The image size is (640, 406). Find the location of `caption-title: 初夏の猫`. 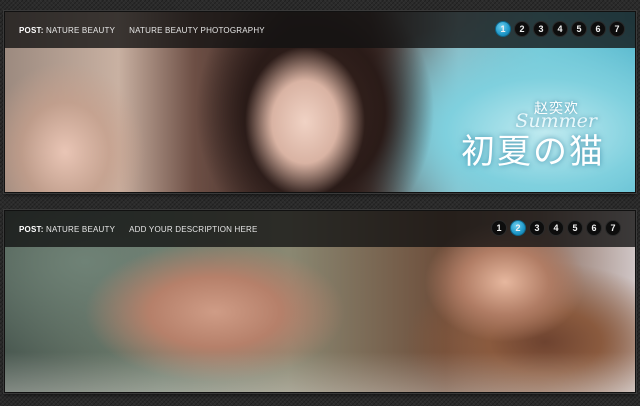

caption-title: 初夏の猫 is located at coordinates (533, 152).